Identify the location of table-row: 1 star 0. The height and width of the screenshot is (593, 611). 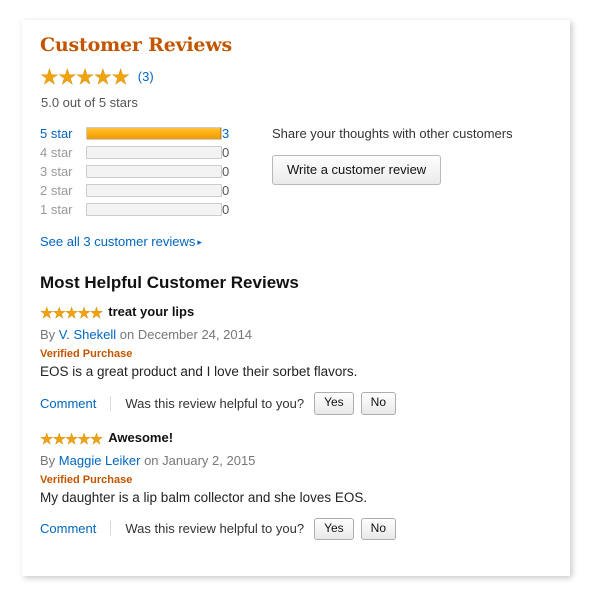
(156, 209).